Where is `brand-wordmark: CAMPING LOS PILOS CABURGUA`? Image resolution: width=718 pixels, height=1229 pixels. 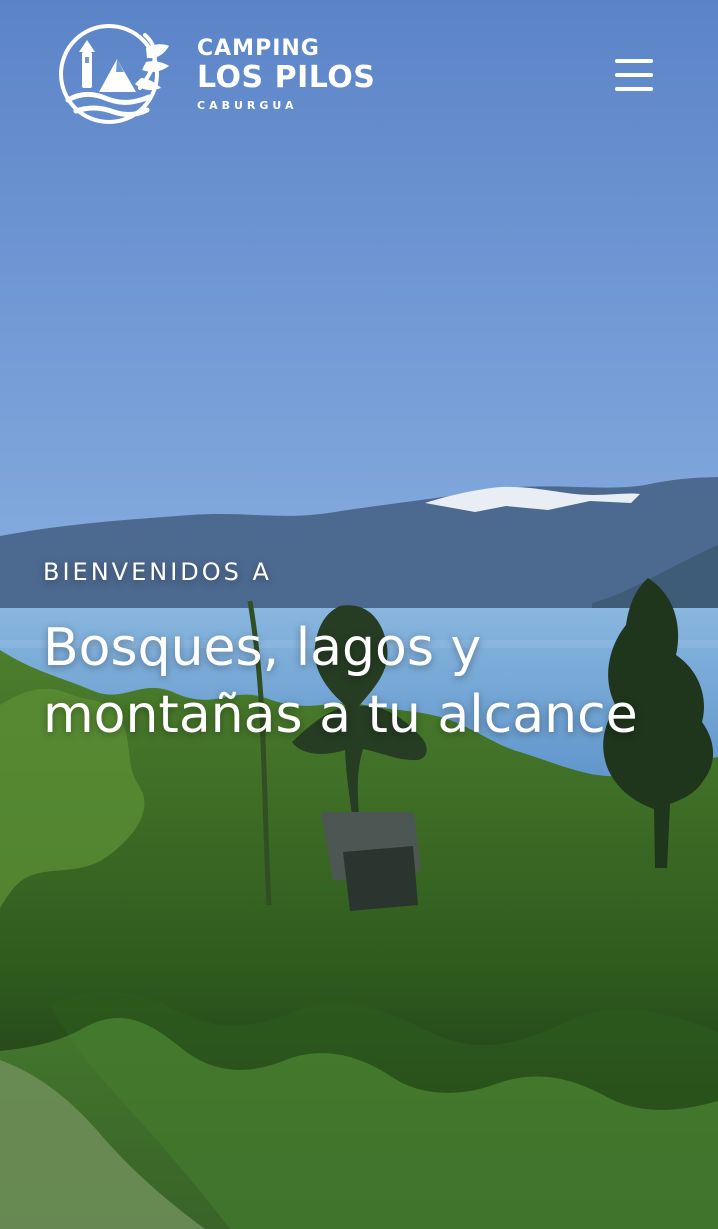
brand-wordmark: CAMPING LOS PILOS CABURGUA is located at coordinates (286, 74).